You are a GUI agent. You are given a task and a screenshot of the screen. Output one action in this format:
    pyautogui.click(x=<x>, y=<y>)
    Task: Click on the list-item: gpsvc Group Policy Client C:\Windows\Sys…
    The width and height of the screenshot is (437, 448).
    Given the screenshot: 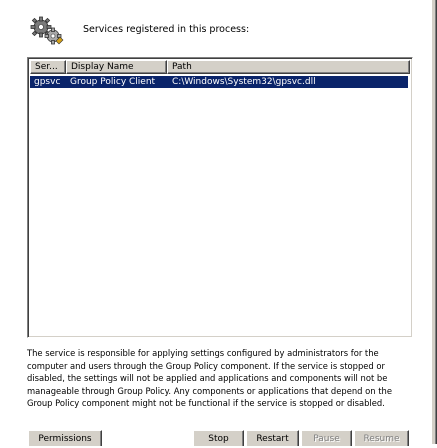 What is the action you would take?
    pyautogui.click(x=219, y=82)
    